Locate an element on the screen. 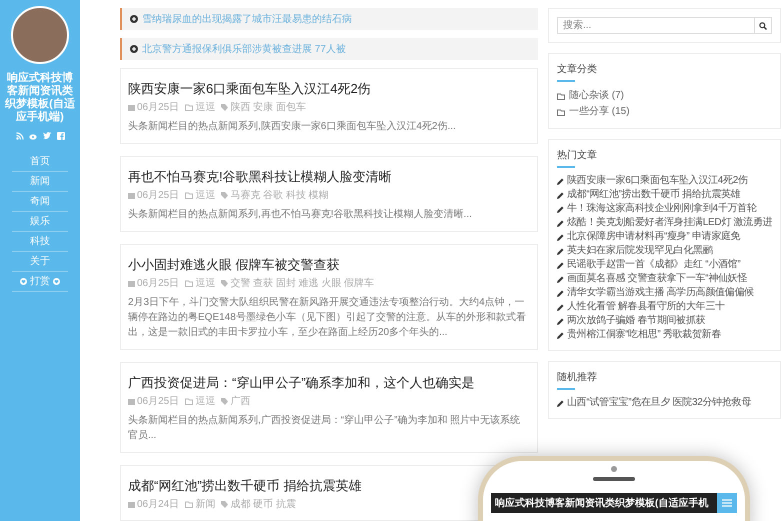  tag-list: 交警 查获 固封 难逃 火眼 假牌车 is located at coordinates (302, 283).